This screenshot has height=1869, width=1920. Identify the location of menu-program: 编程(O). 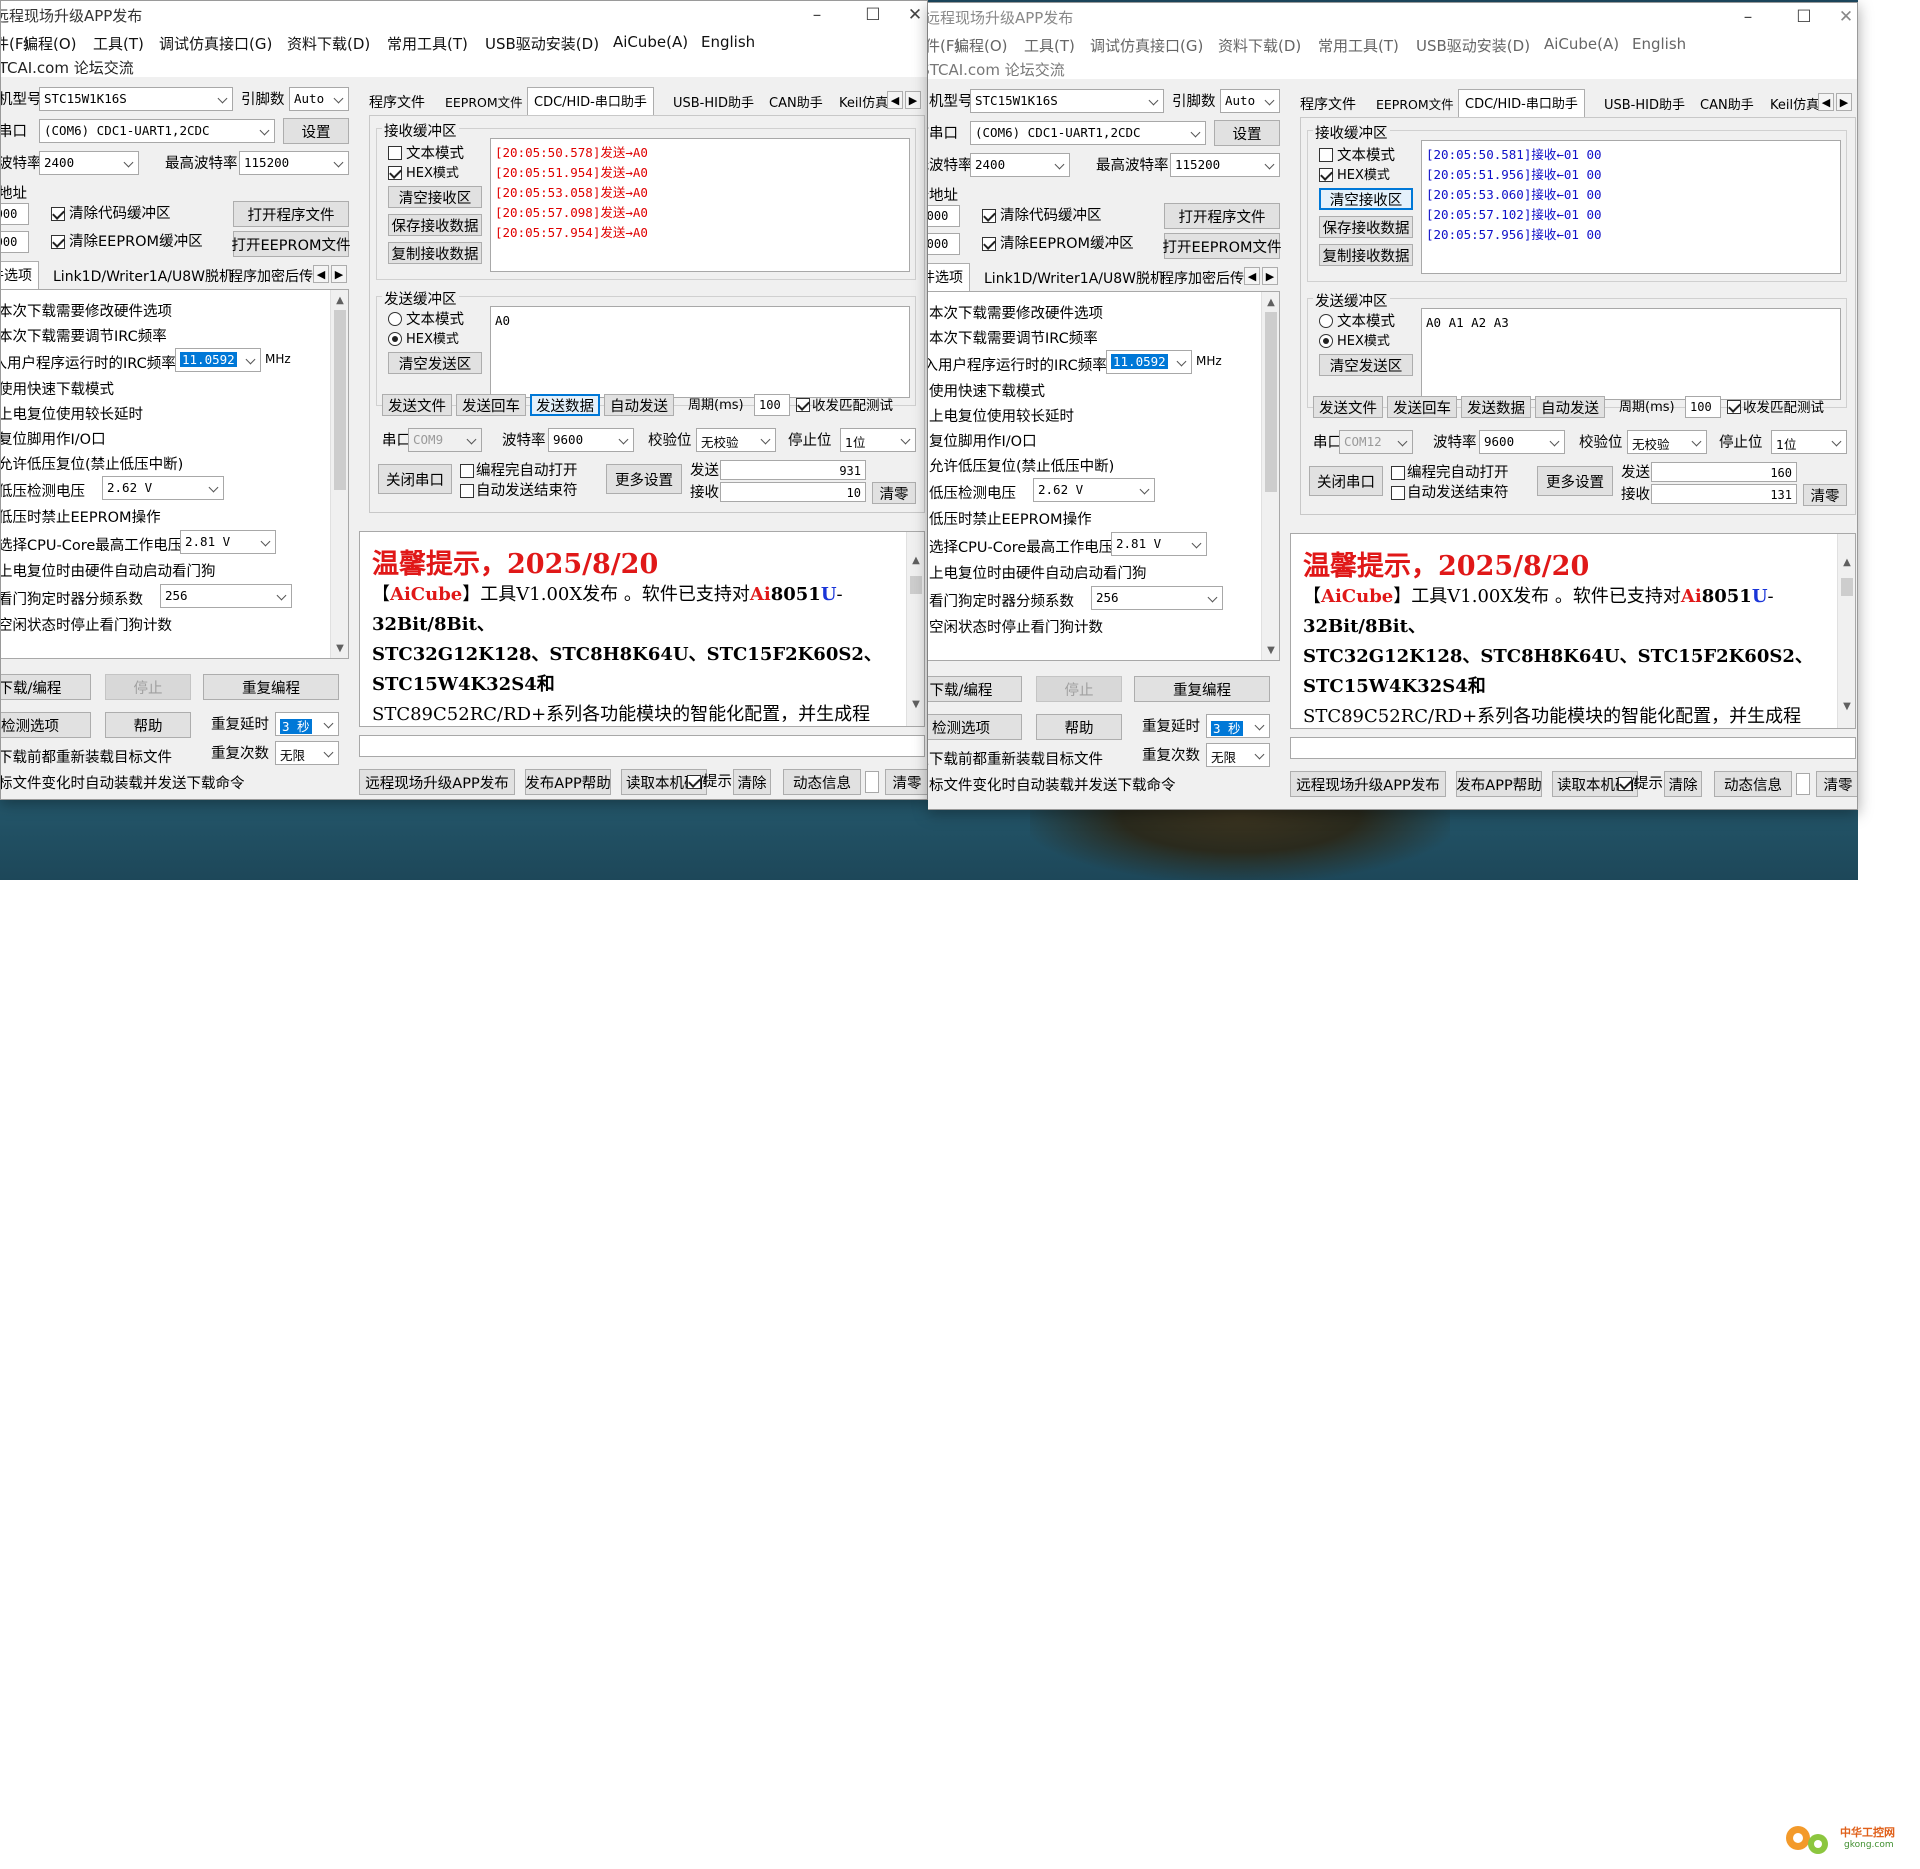
(981, 45).